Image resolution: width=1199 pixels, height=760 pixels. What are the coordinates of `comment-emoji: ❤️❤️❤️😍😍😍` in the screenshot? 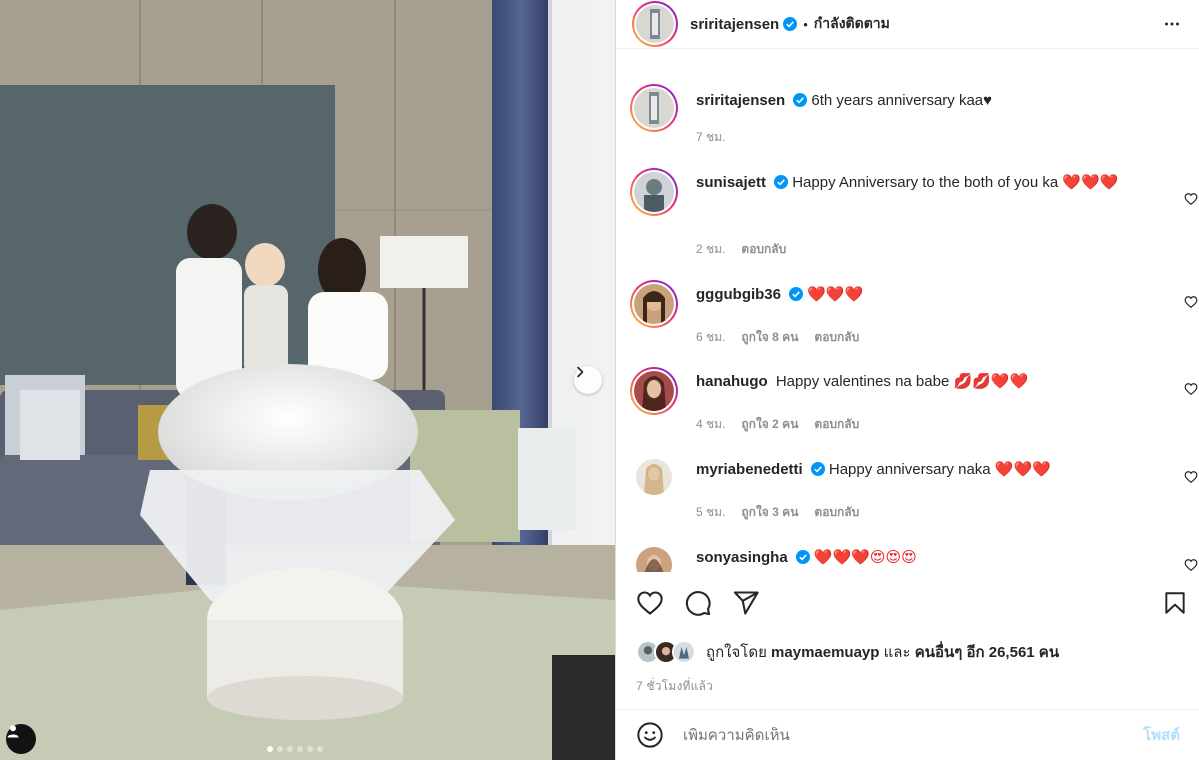 It's located at (865, 557).